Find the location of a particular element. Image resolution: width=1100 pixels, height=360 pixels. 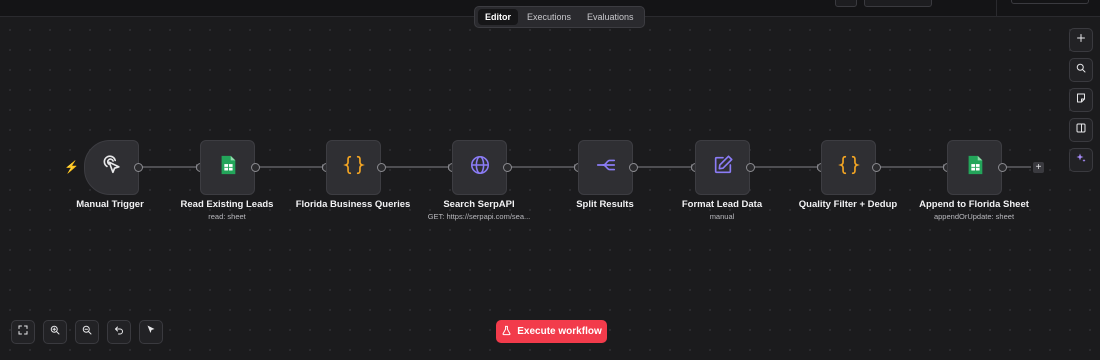

globe-icon is located at coordinates (480, 167).